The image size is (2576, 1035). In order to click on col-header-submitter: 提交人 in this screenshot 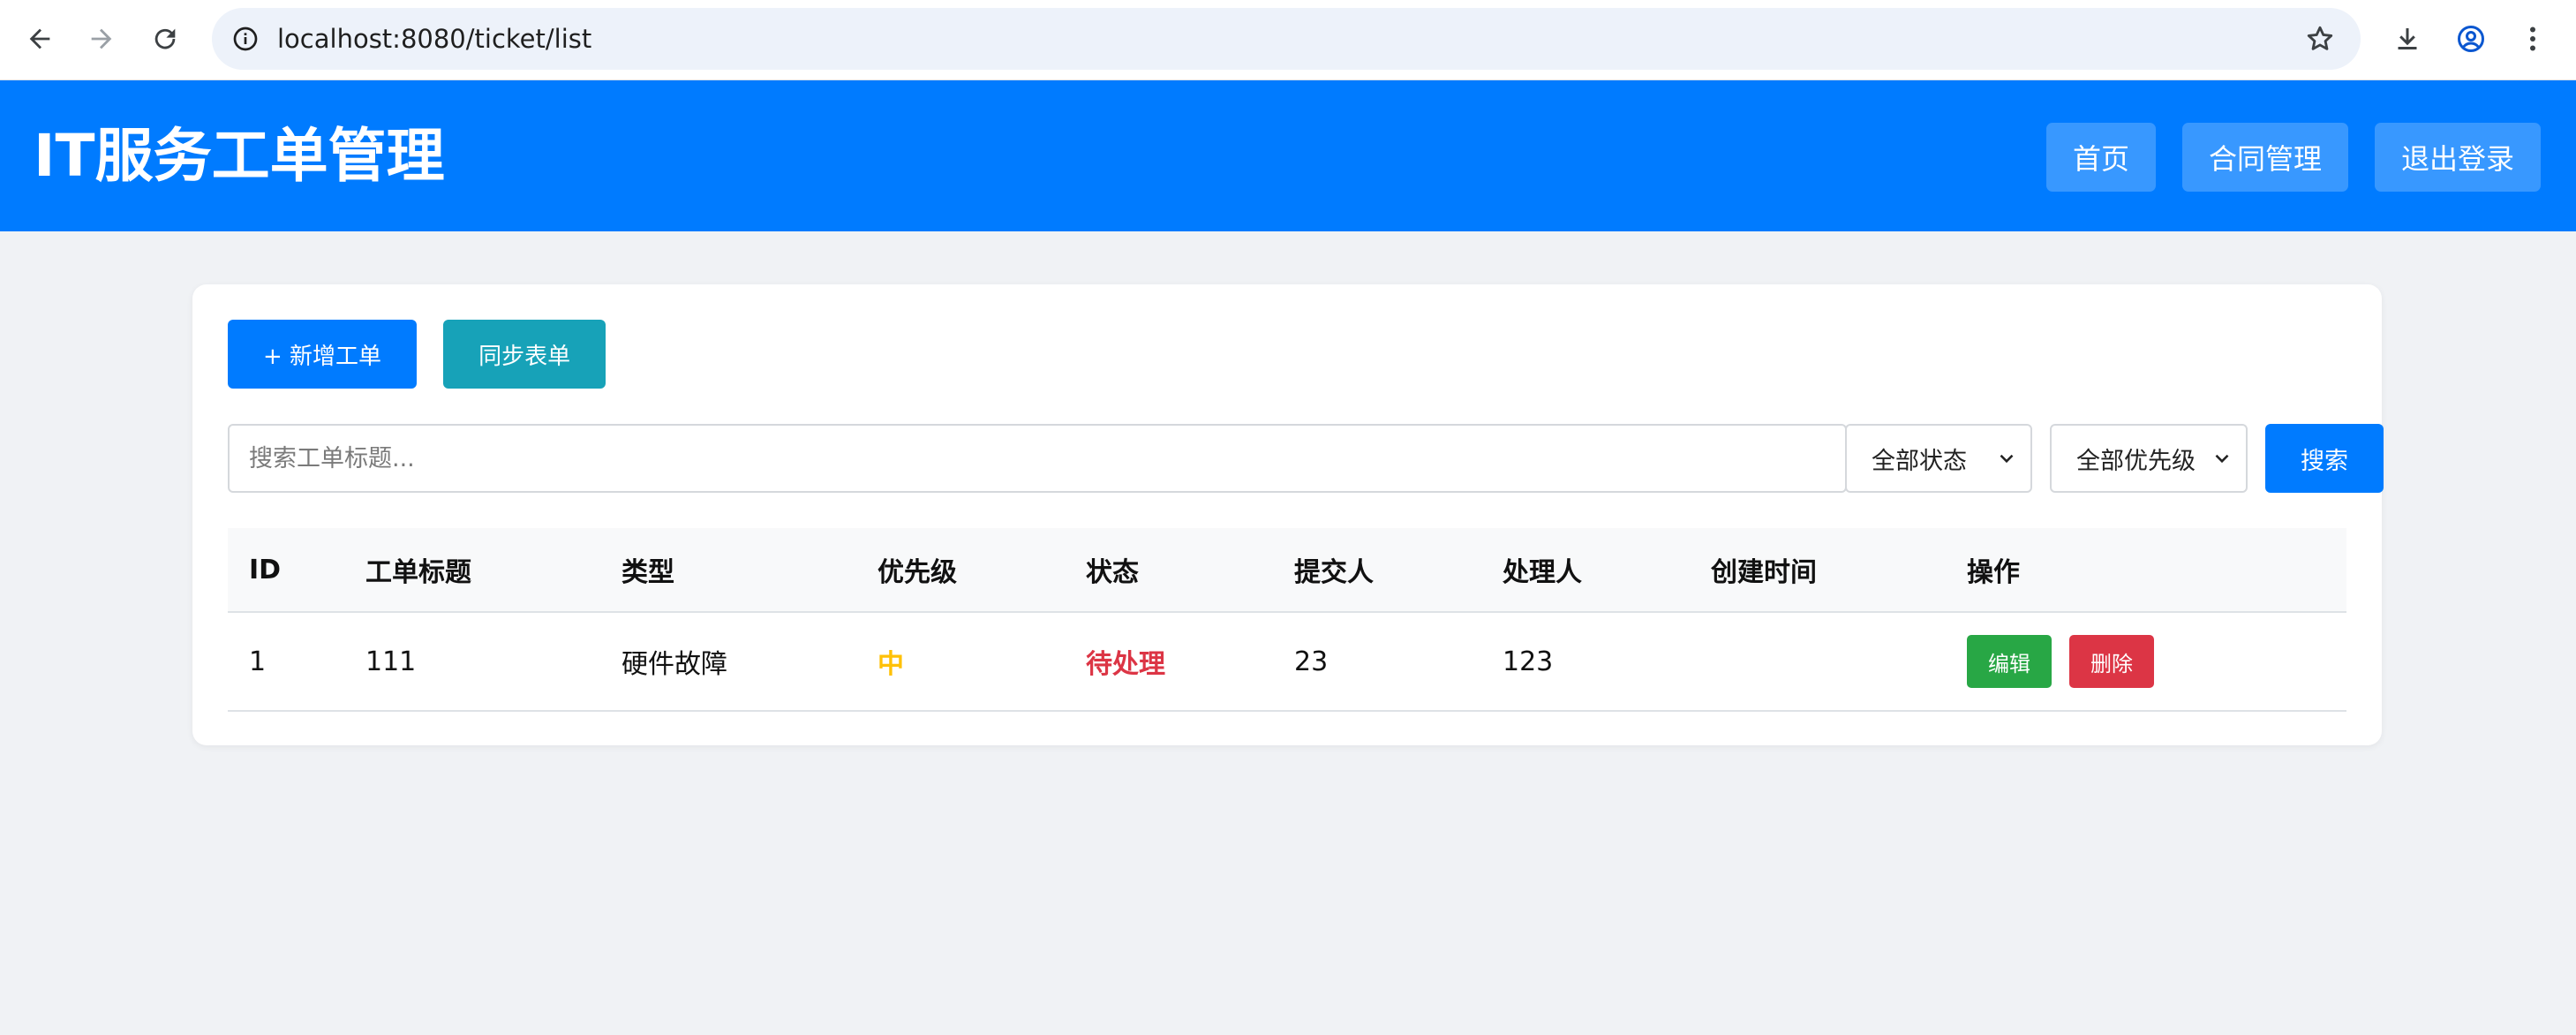, I will do `click(1377, 570)`.